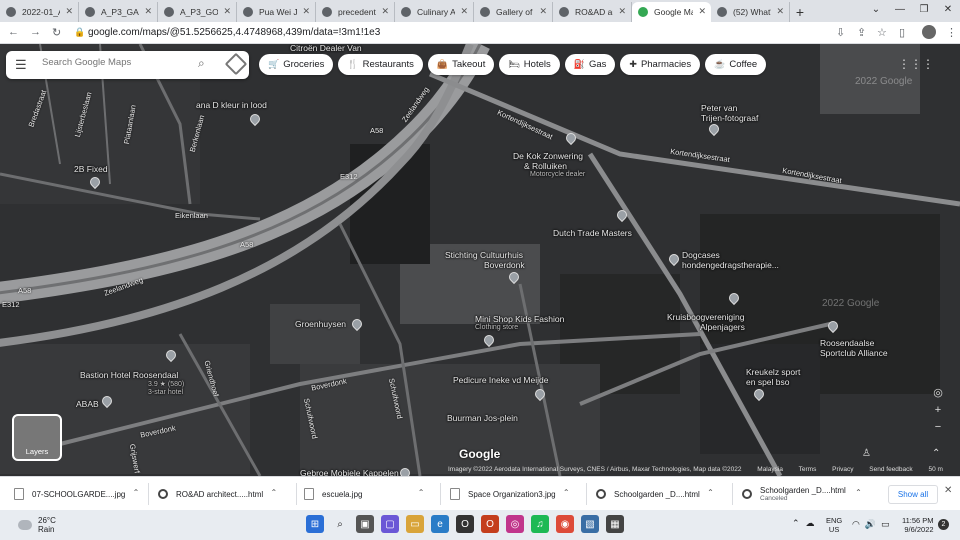 The width and height of the screenshot is (960, 540). What do you see at coordinates (590, 524) in the screenshot?
I see `photos-icon: ▧` at bounding box center [590, 524].